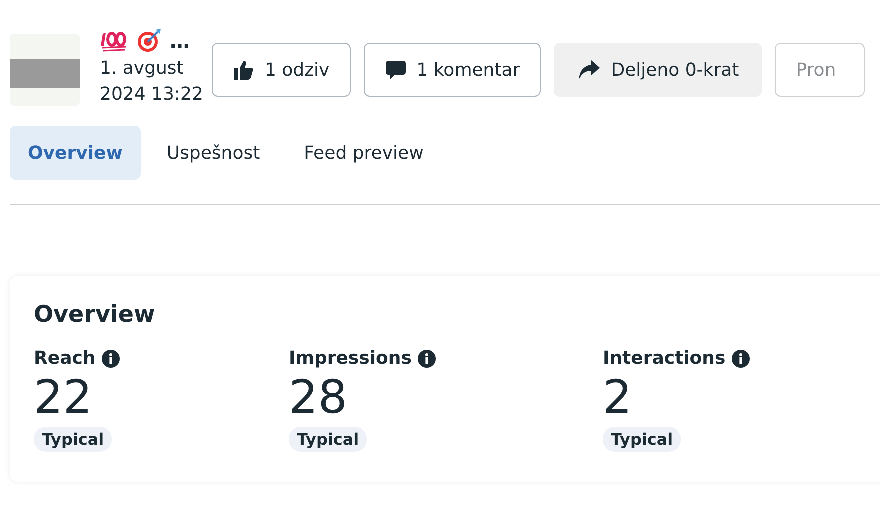  Describe the element at coordinates (617, 397) in the screenshot. I see `metric-value: 2` at that location.